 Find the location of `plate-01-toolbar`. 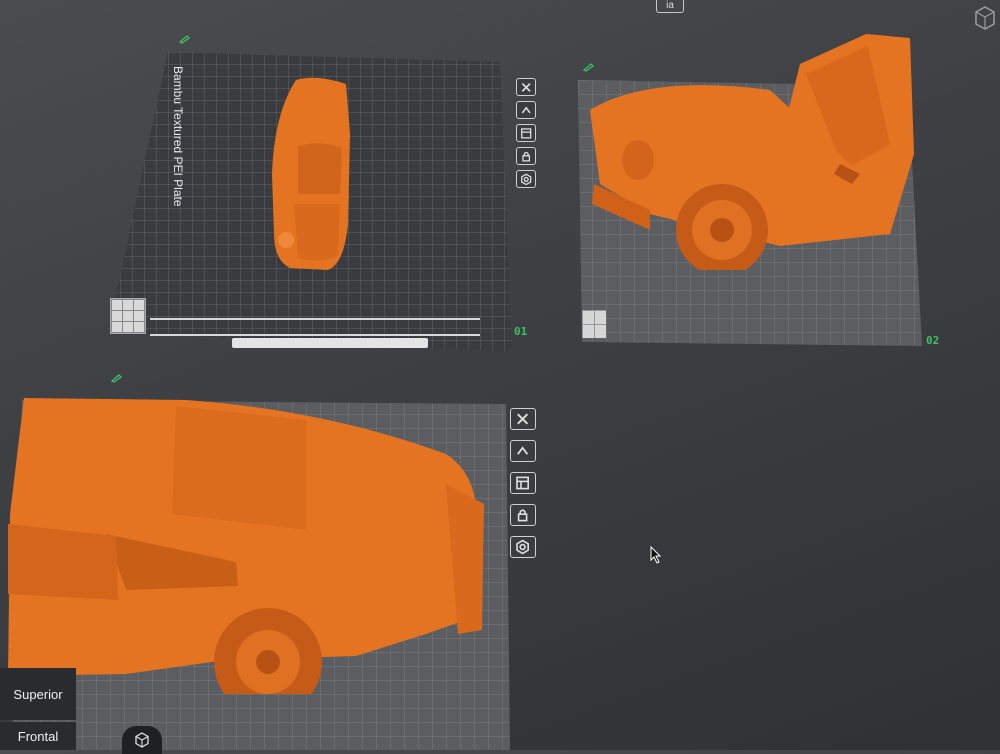

plate-01-toolbar is located at coordinates (526, 133).